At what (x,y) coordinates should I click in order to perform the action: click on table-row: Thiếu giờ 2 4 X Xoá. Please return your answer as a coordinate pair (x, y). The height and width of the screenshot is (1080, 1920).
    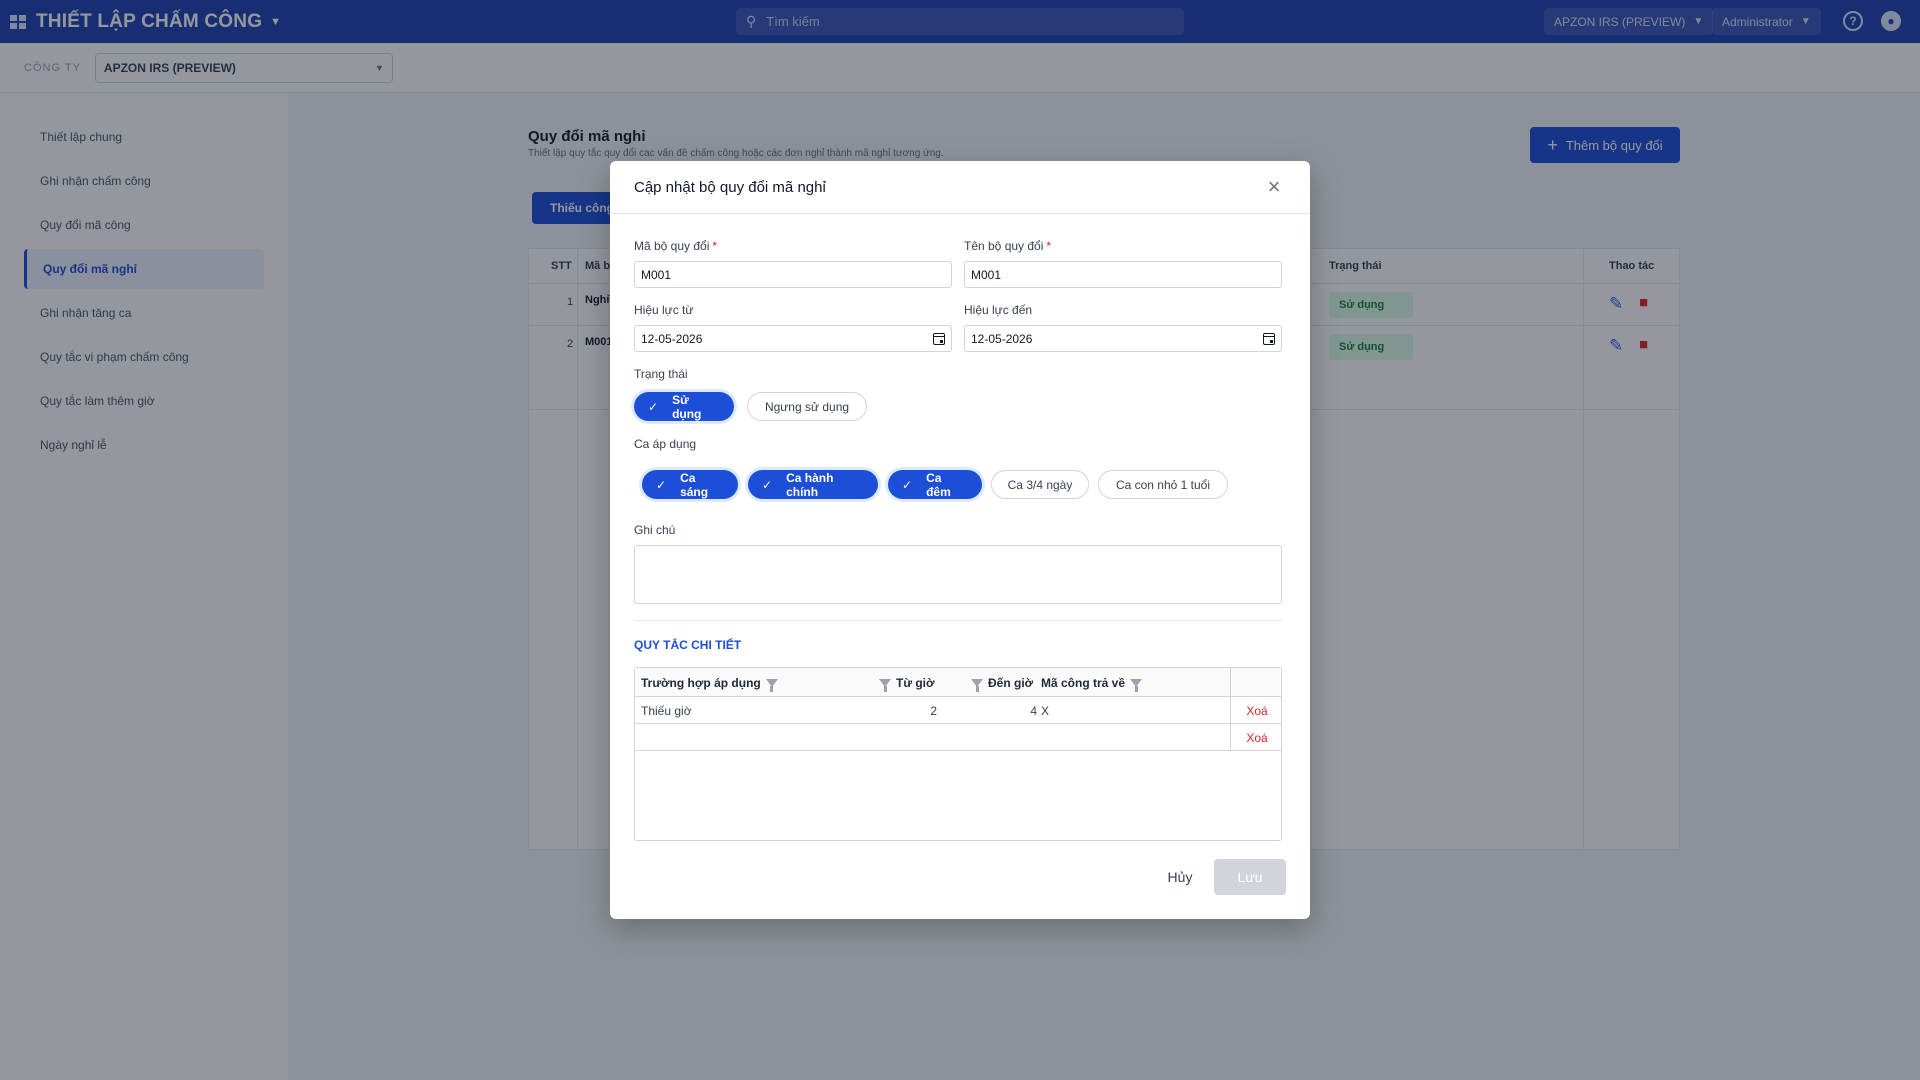
    Looking at the image, I should click on (958, 710).